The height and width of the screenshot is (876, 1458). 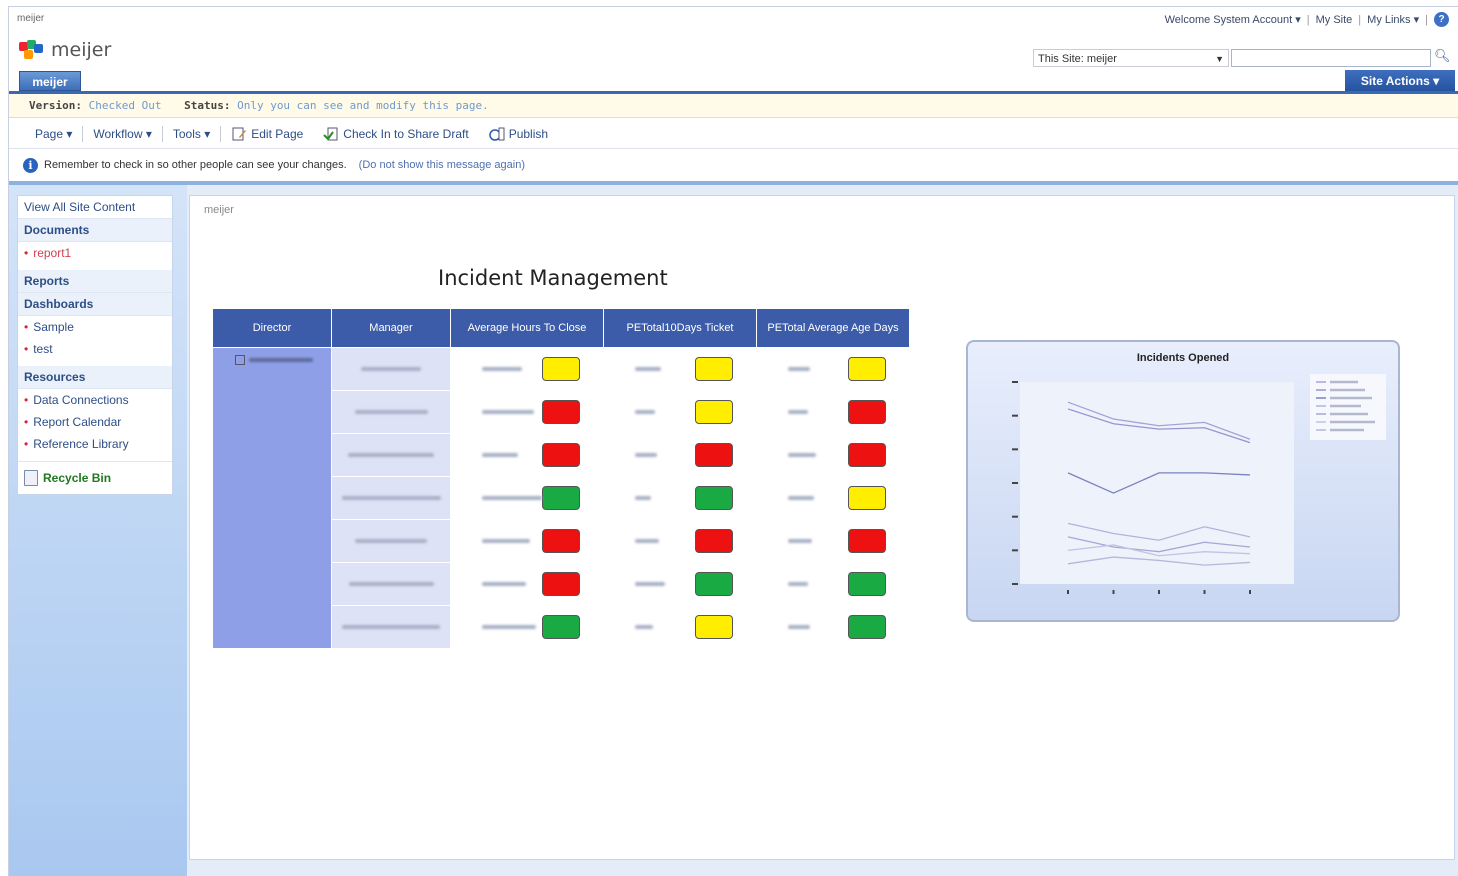 I want to click on meijer-logo-icon, so click(x=32, y=50).